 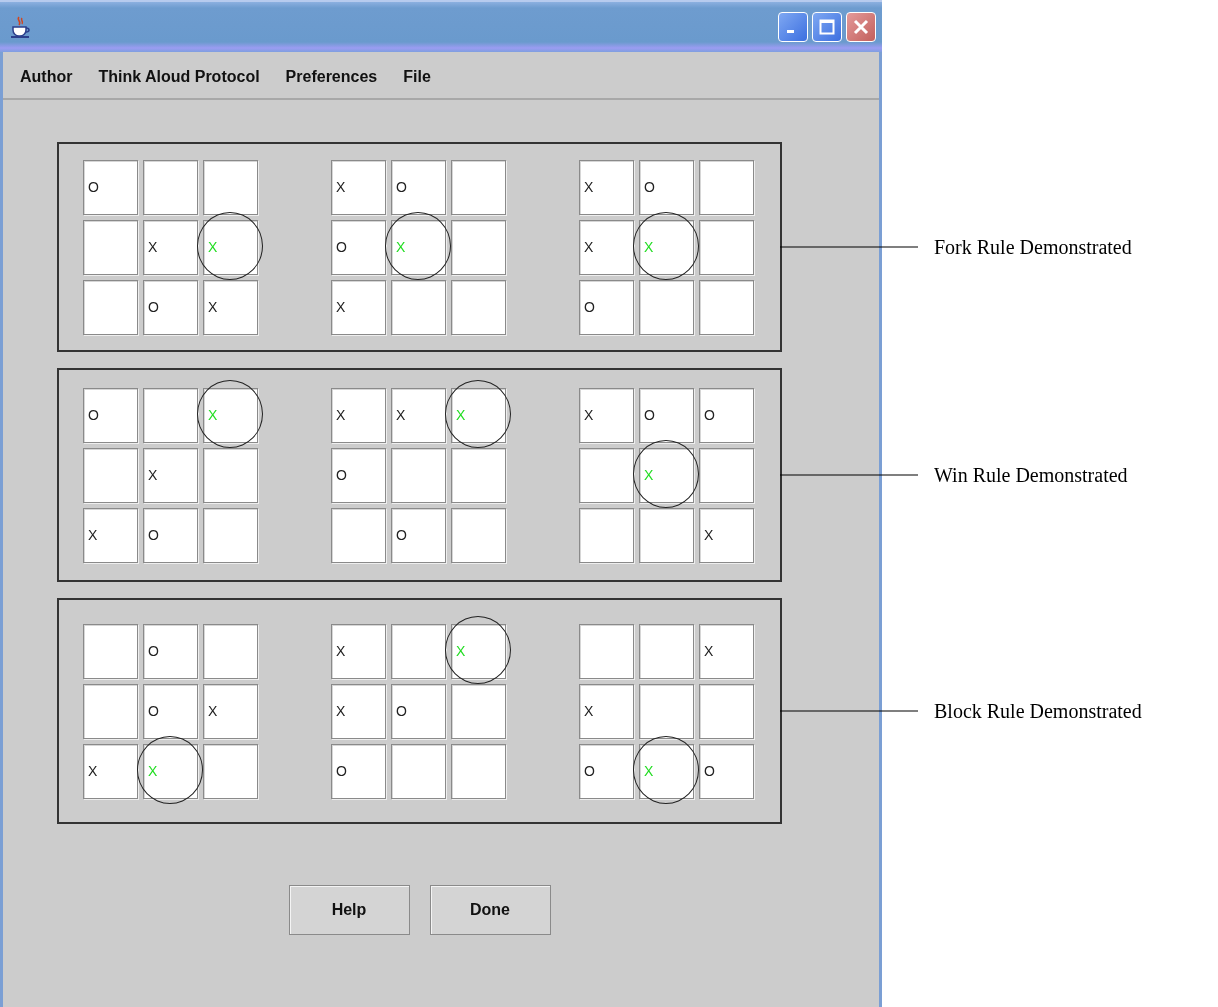 What do you see at coordinates (331, 77) in the screenshot?
I see `menu-item: Preferences` at bounding box center [331, 77].